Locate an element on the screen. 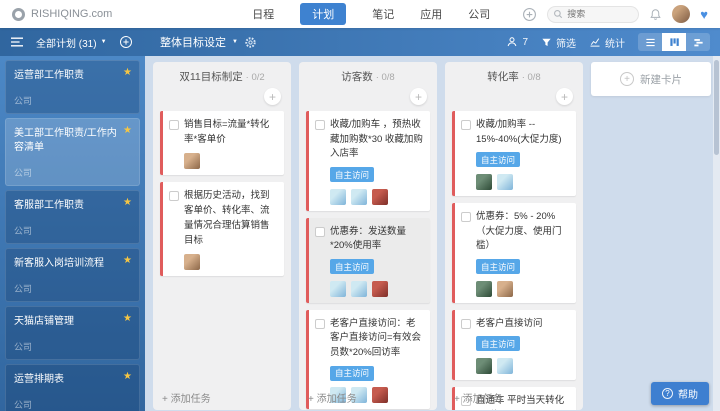 The image size is (720, 411). stats-button: 统计 is located at coordinates (607, 42).